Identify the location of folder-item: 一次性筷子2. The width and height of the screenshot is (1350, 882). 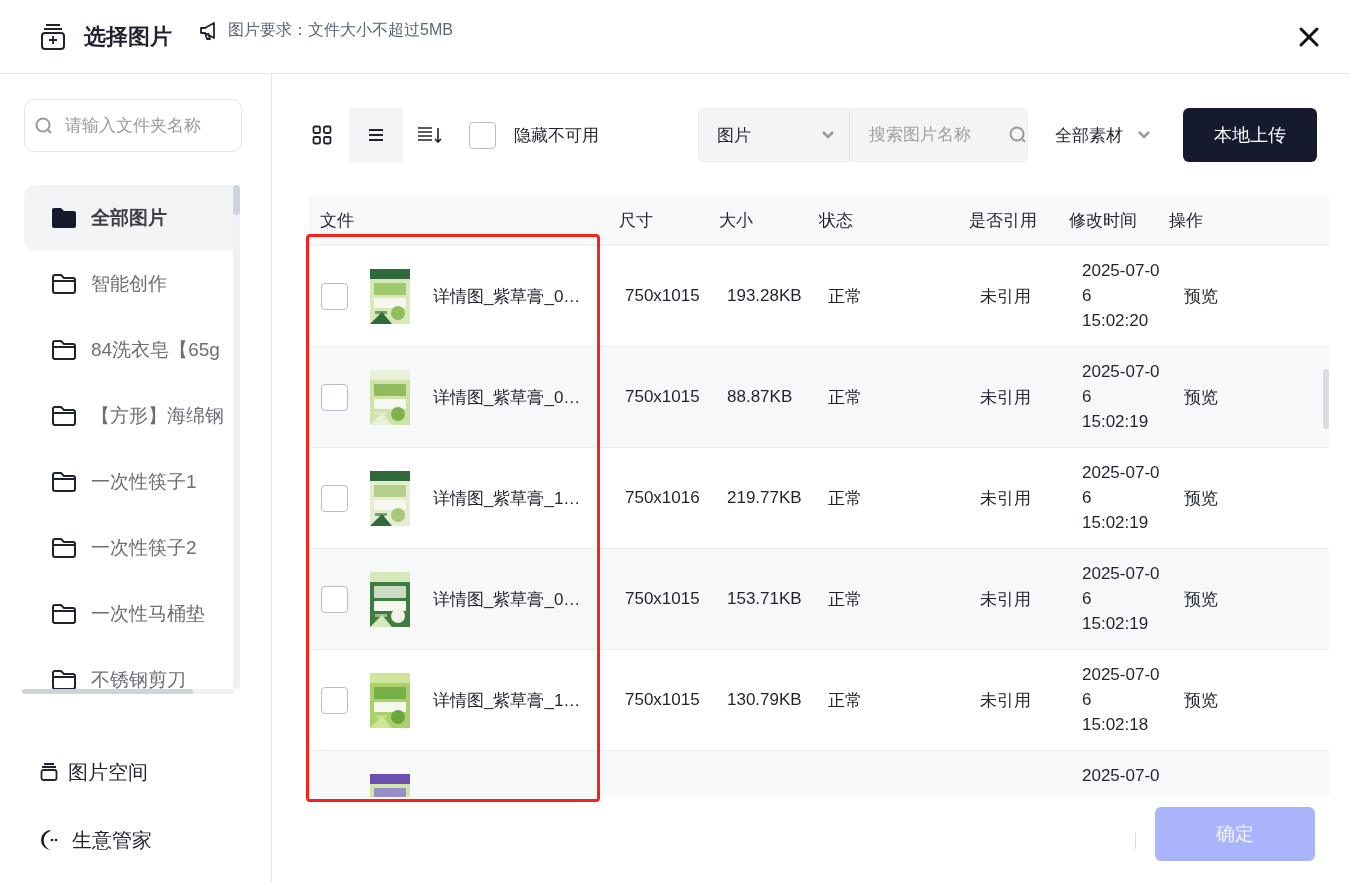
(128, 548).